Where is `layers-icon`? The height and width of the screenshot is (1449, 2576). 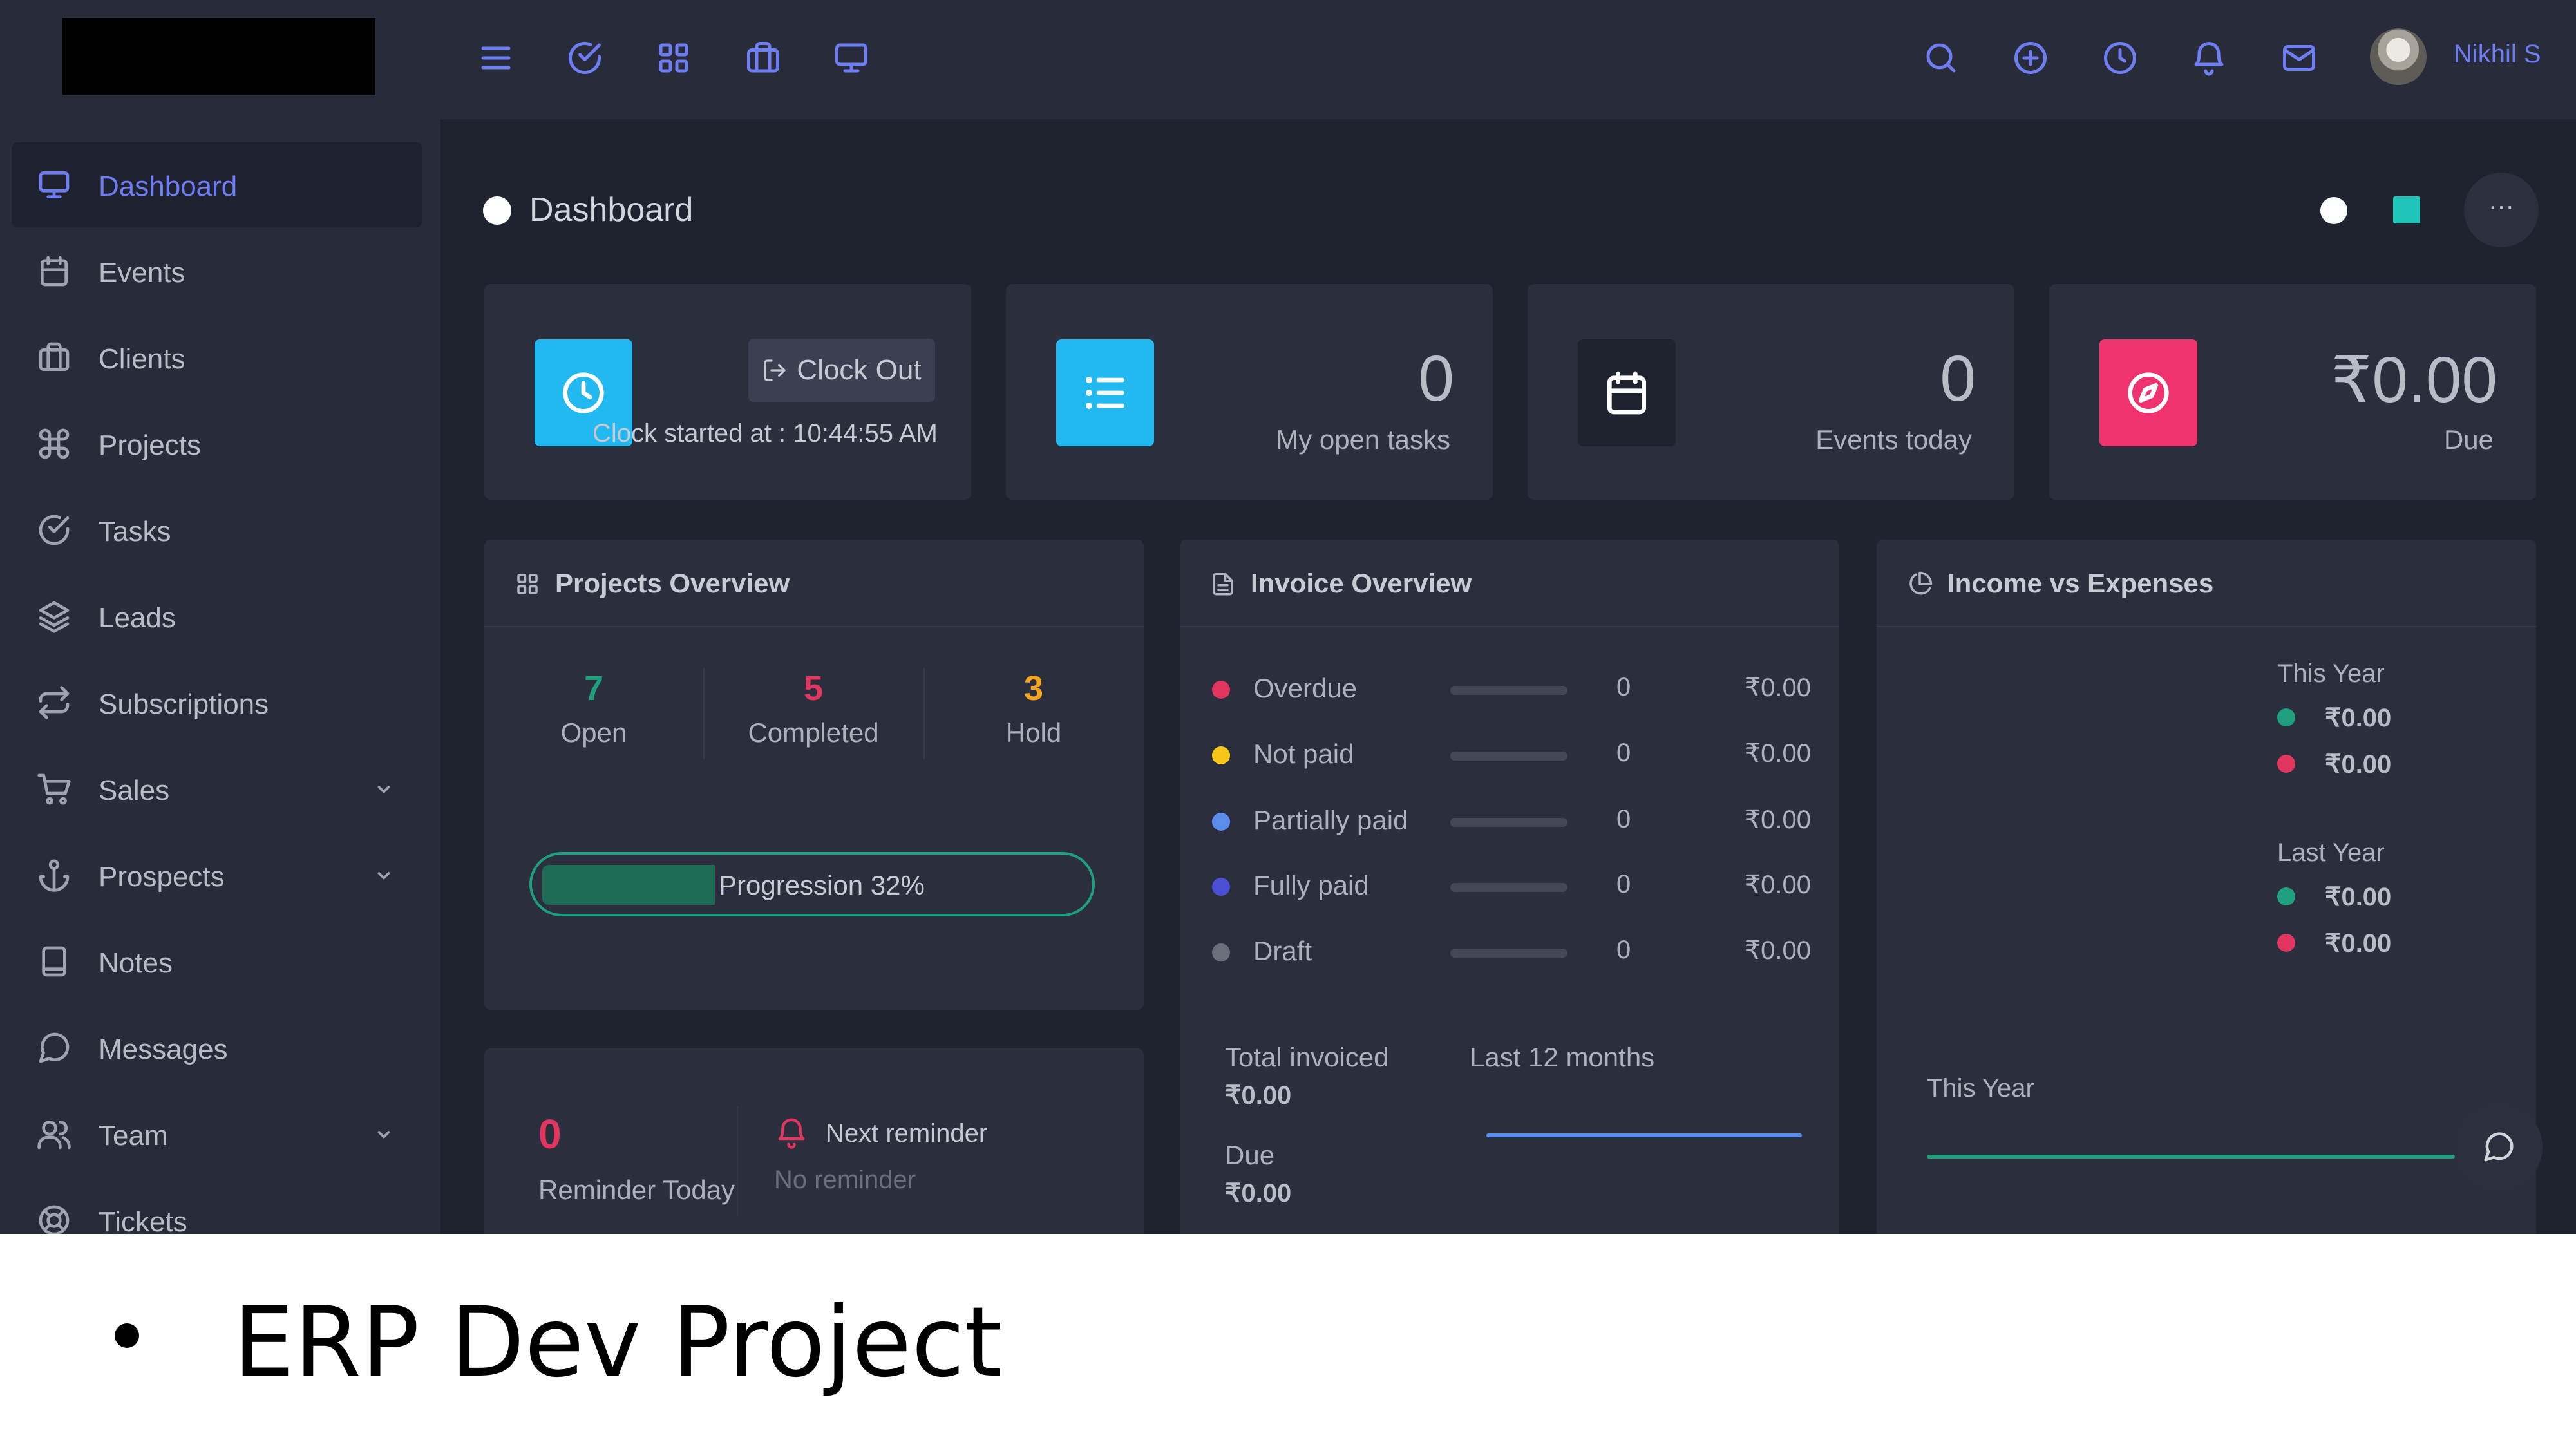
layers-icon is located at coordinates (54, 616).